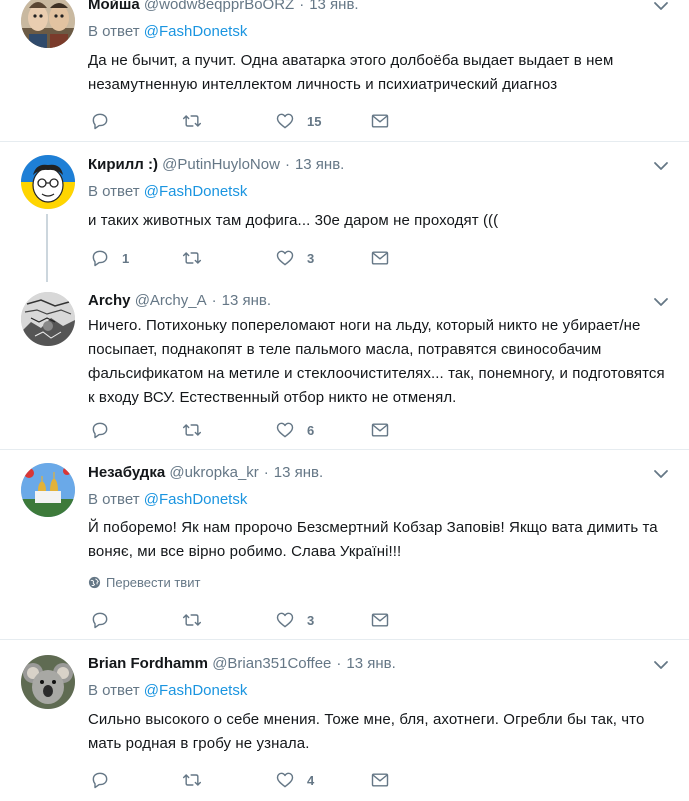 Image resolution: width=689 pixels, height=801 pixels. Describe the element at coordinates (248, 430) in the screenshot. I see `tweet-actions: 6` at that location.